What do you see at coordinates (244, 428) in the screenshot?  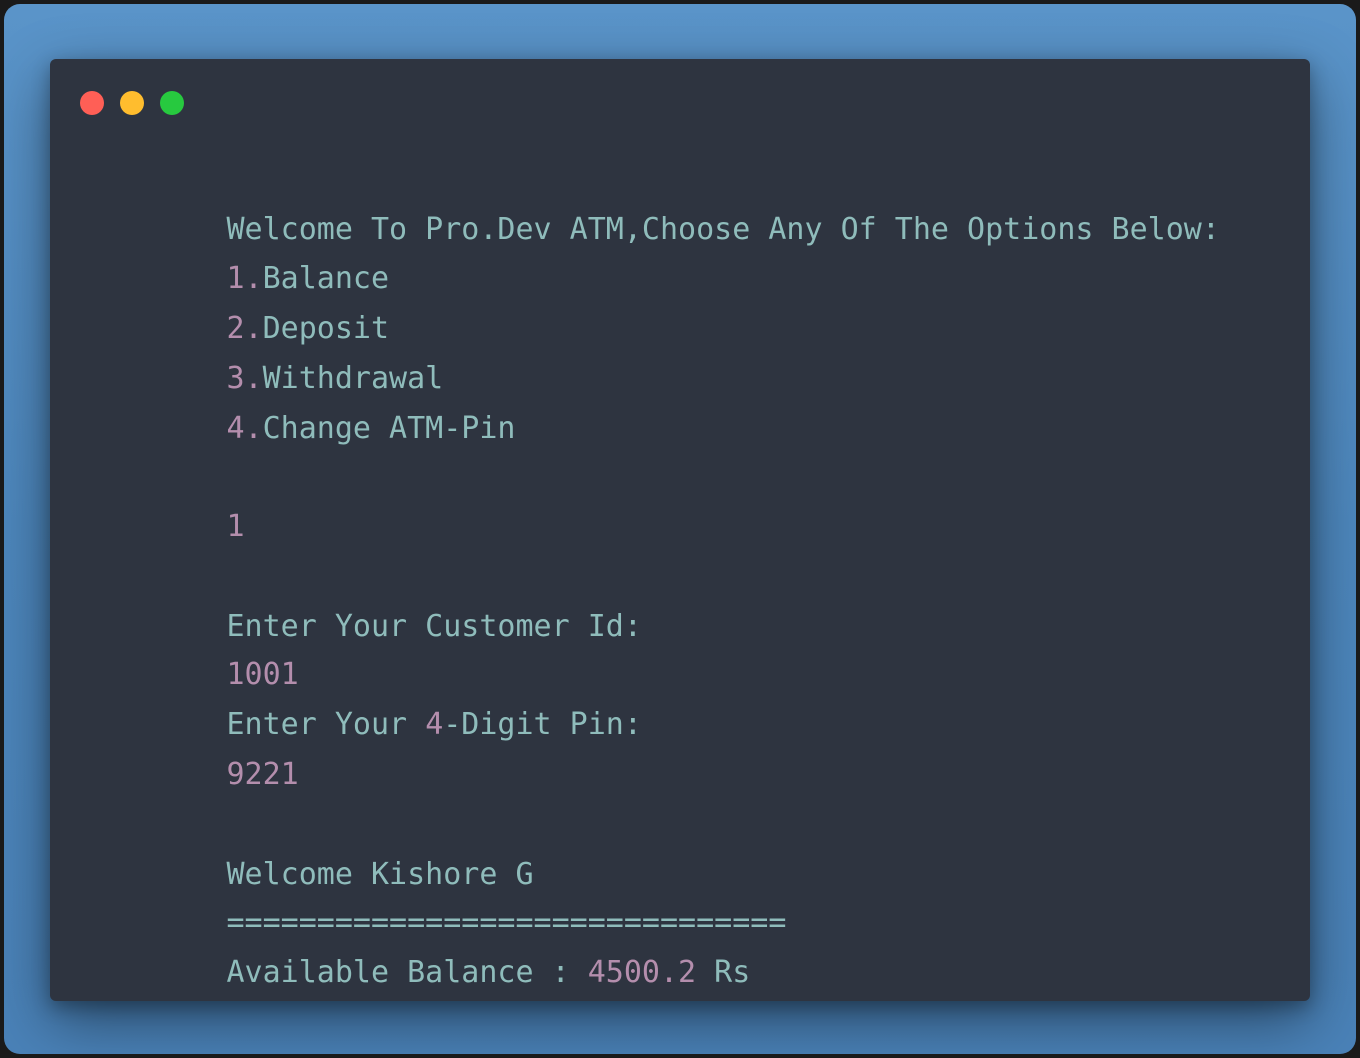 I see `option-number: 4.` at bounding box center [244, 428].